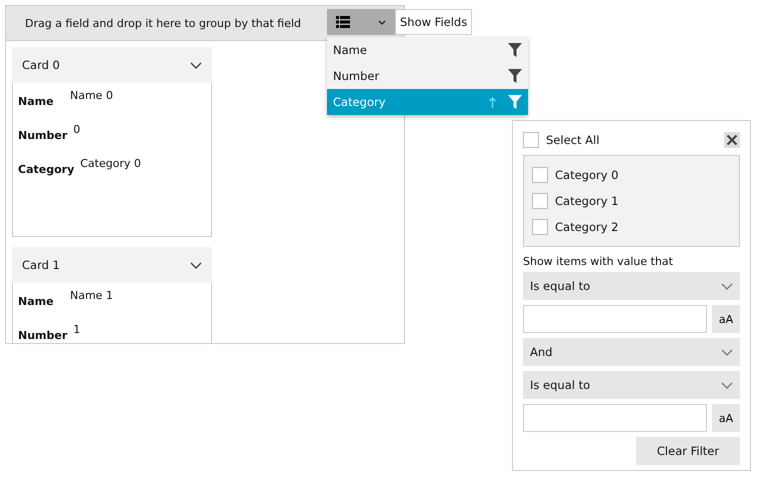 The height and width of the screenshot is (484, 760). Describe the element at coordinates (361, 22) in the screenshot. I see `fields-menu-button` at that location.